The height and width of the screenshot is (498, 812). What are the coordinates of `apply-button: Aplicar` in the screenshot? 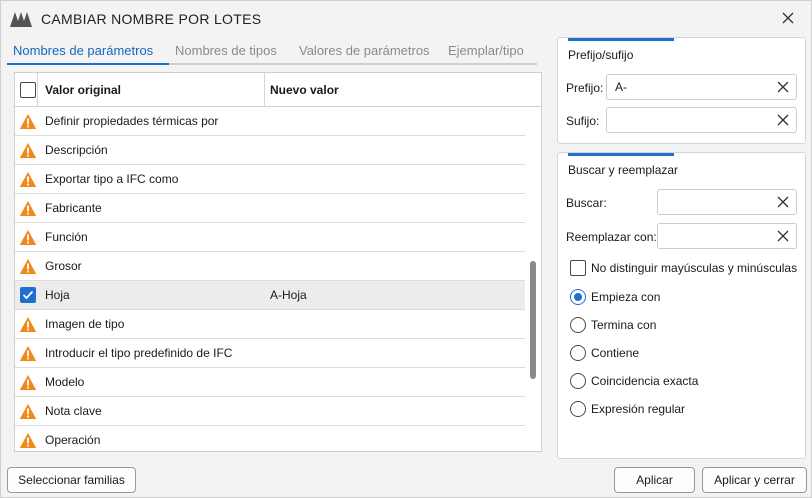 It's located at (654, 480).